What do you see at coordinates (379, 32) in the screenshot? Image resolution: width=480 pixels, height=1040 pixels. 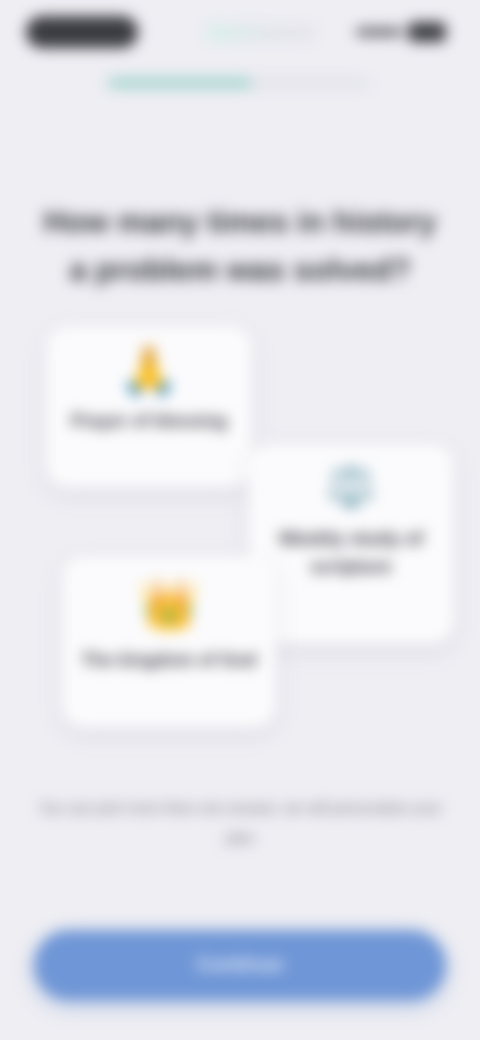 I see `signal-icon` at bounding box center [379, 32].